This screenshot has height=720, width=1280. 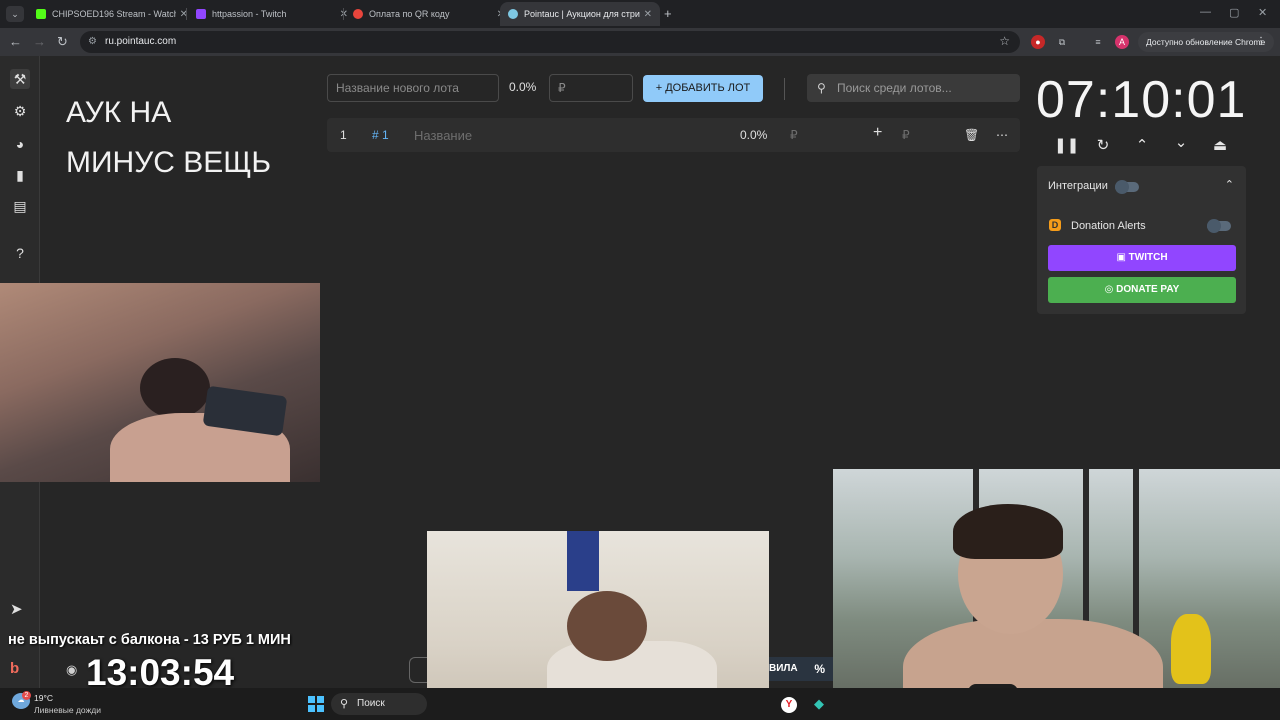 What do you see at coordinates (418, 670) in the screenshot?
I see `partial-button` at bounding box center [418, 670].